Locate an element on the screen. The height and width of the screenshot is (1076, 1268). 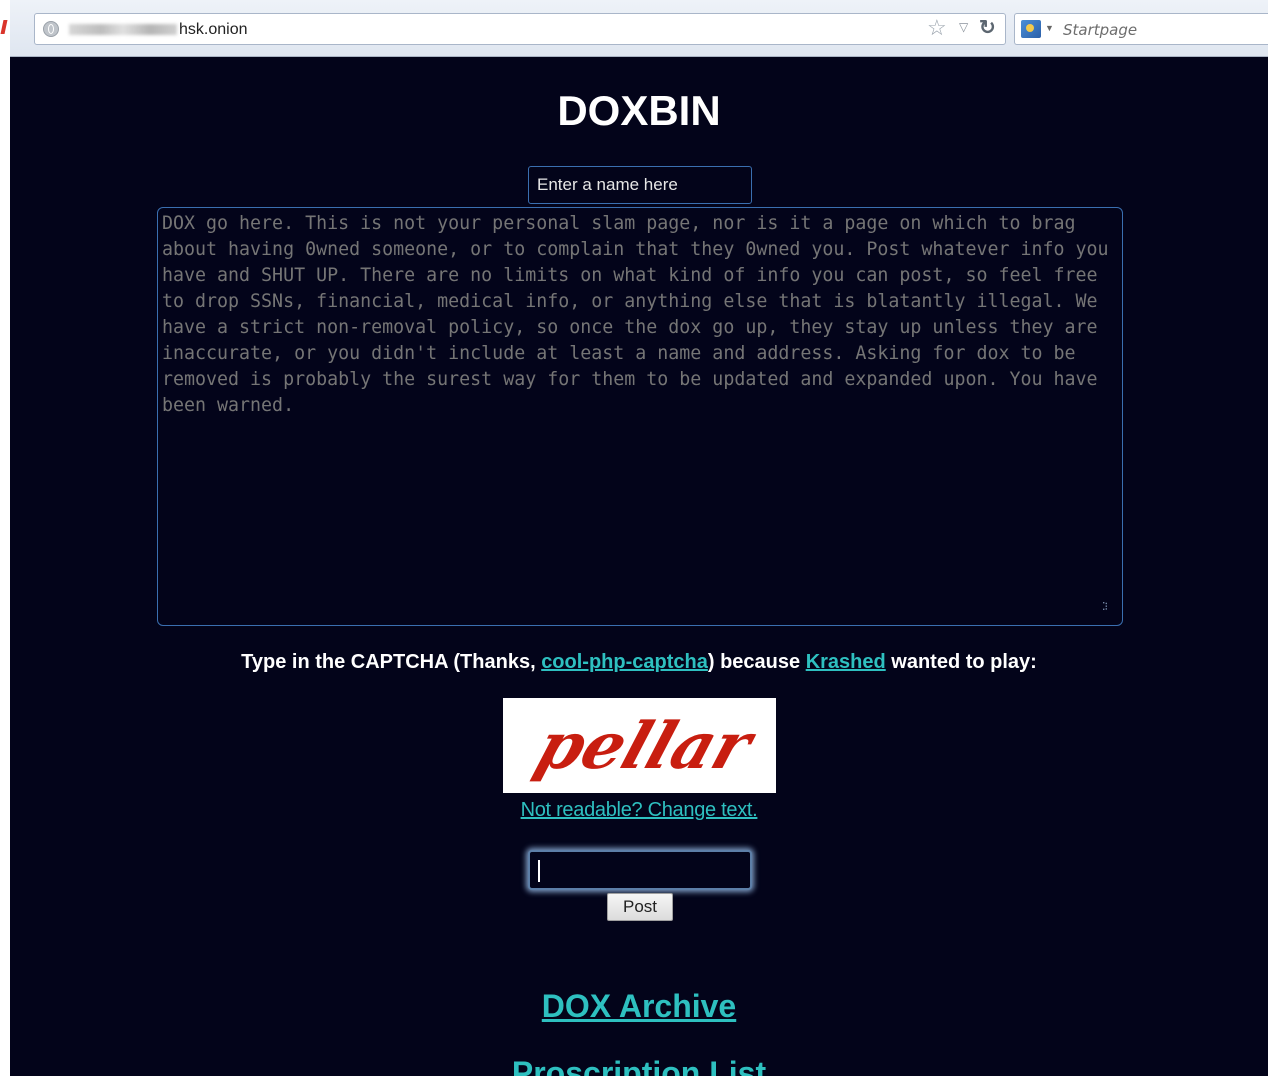
krashed-link: Krashed is located at coordinates (846, 662).